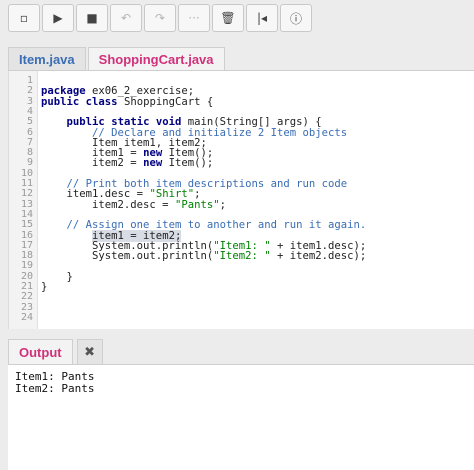  I want to click on run-icon: ▶, so click(58, 18).